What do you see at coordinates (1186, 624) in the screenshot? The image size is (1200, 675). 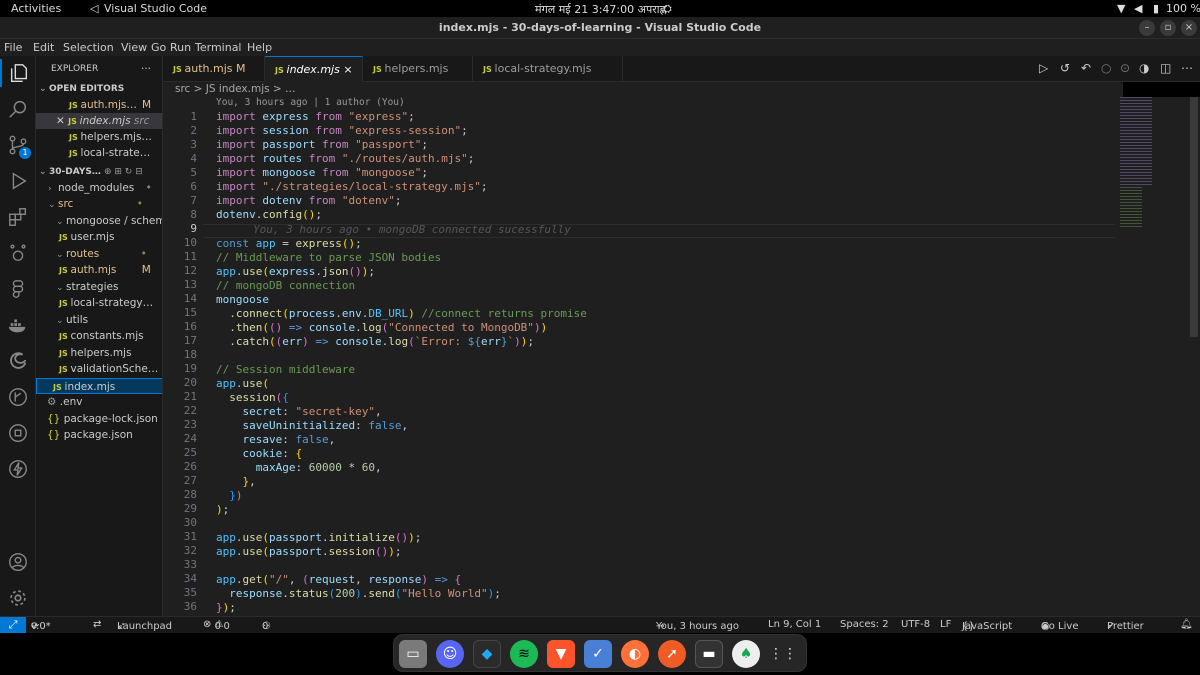 I see `notifications-bell-icon: 🔔︎` at bounding box center [1186, 624].